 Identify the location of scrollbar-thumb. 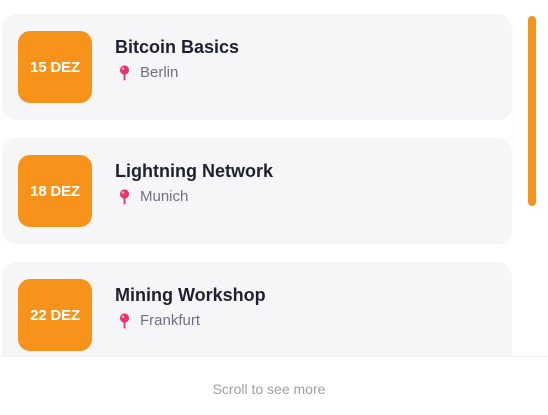
(532, 111).